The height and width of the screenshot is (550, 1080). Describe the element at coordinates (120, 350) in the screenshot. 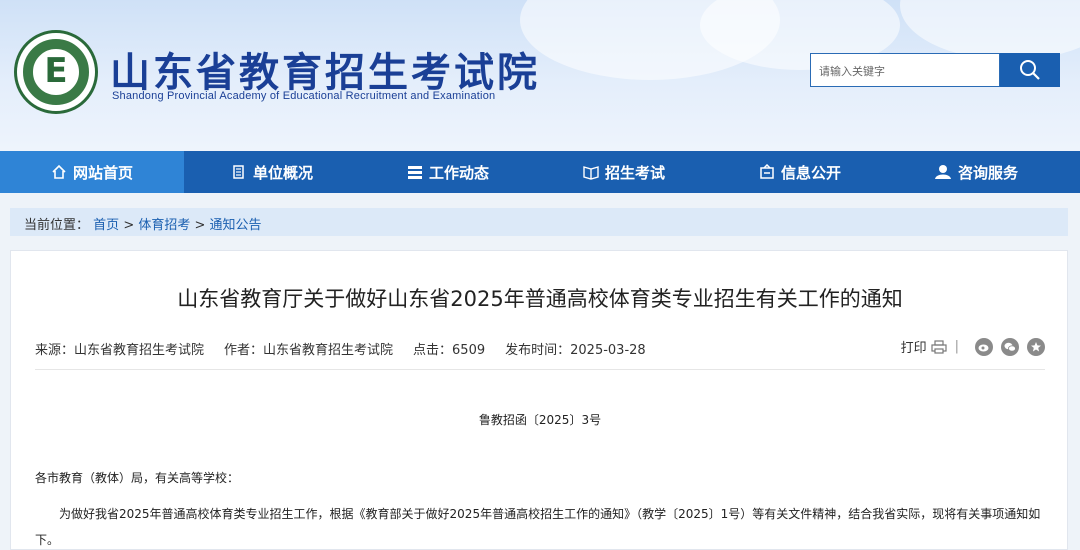

I see `meta-source: 来源：山东省教育招生考试院` at that location.